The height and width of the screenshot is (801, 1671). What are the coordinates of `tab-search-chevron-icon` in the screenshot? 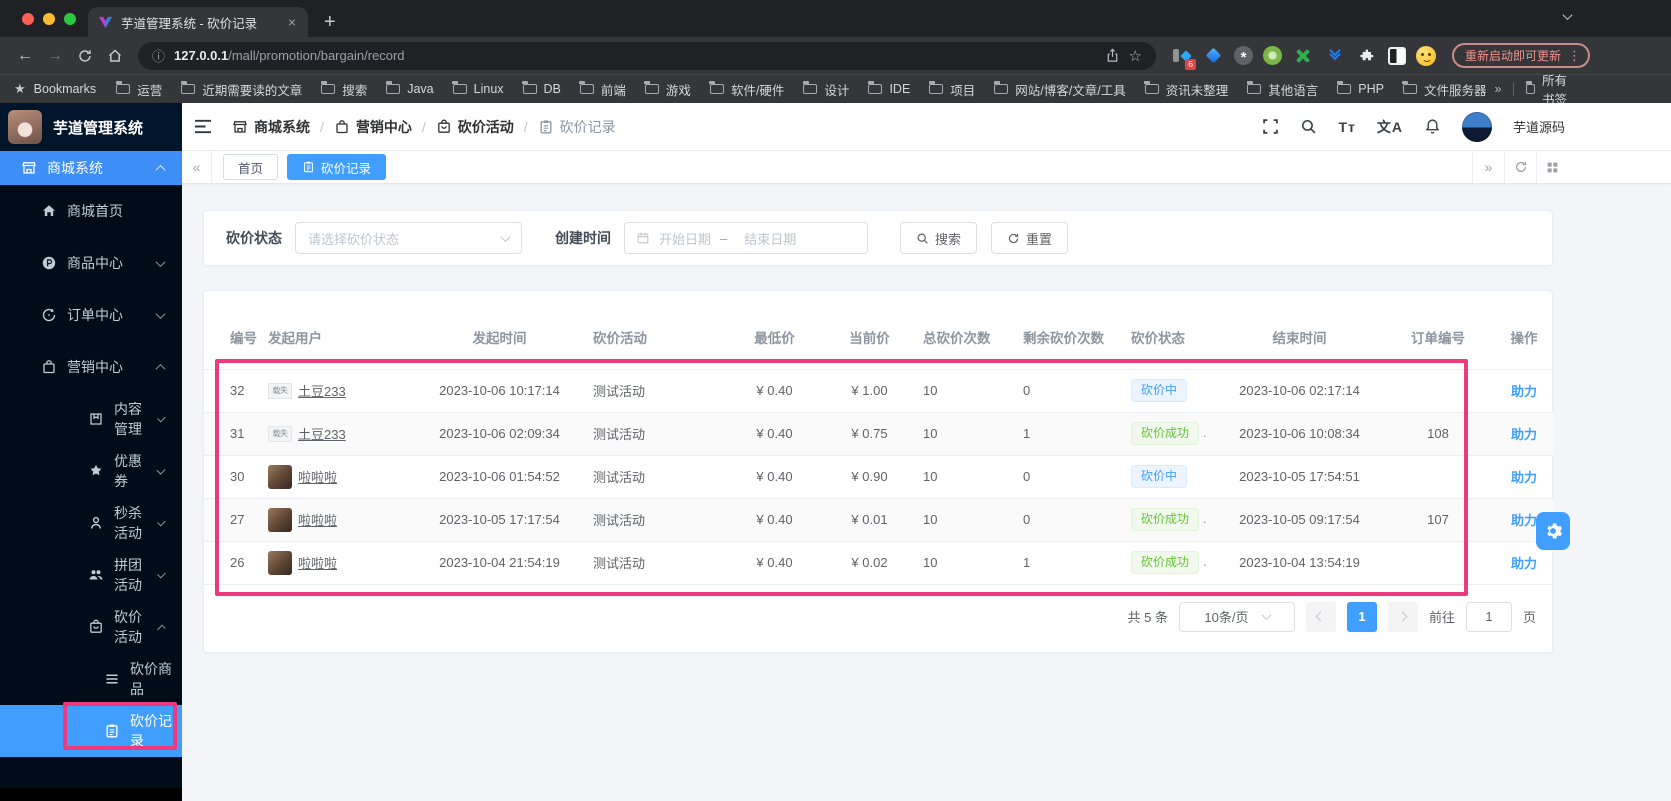 It's located at (1567, 15).